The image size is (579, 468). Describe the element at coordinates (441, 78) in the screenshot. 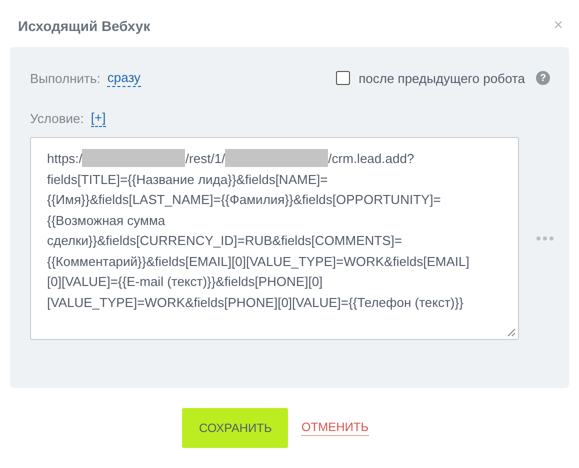

I see `checkbox-label: после предыдущего робота` at that location.